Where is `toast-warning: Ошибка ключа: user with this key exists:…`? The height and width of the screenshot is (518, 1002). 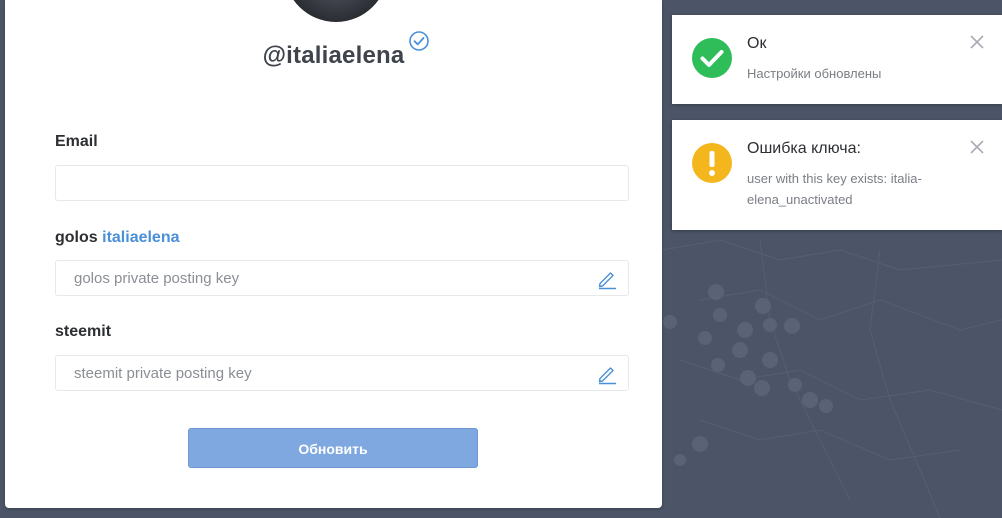
toast-warning: Ошибка ключа: user with this key exists:… is located at coordinates (837, 175).